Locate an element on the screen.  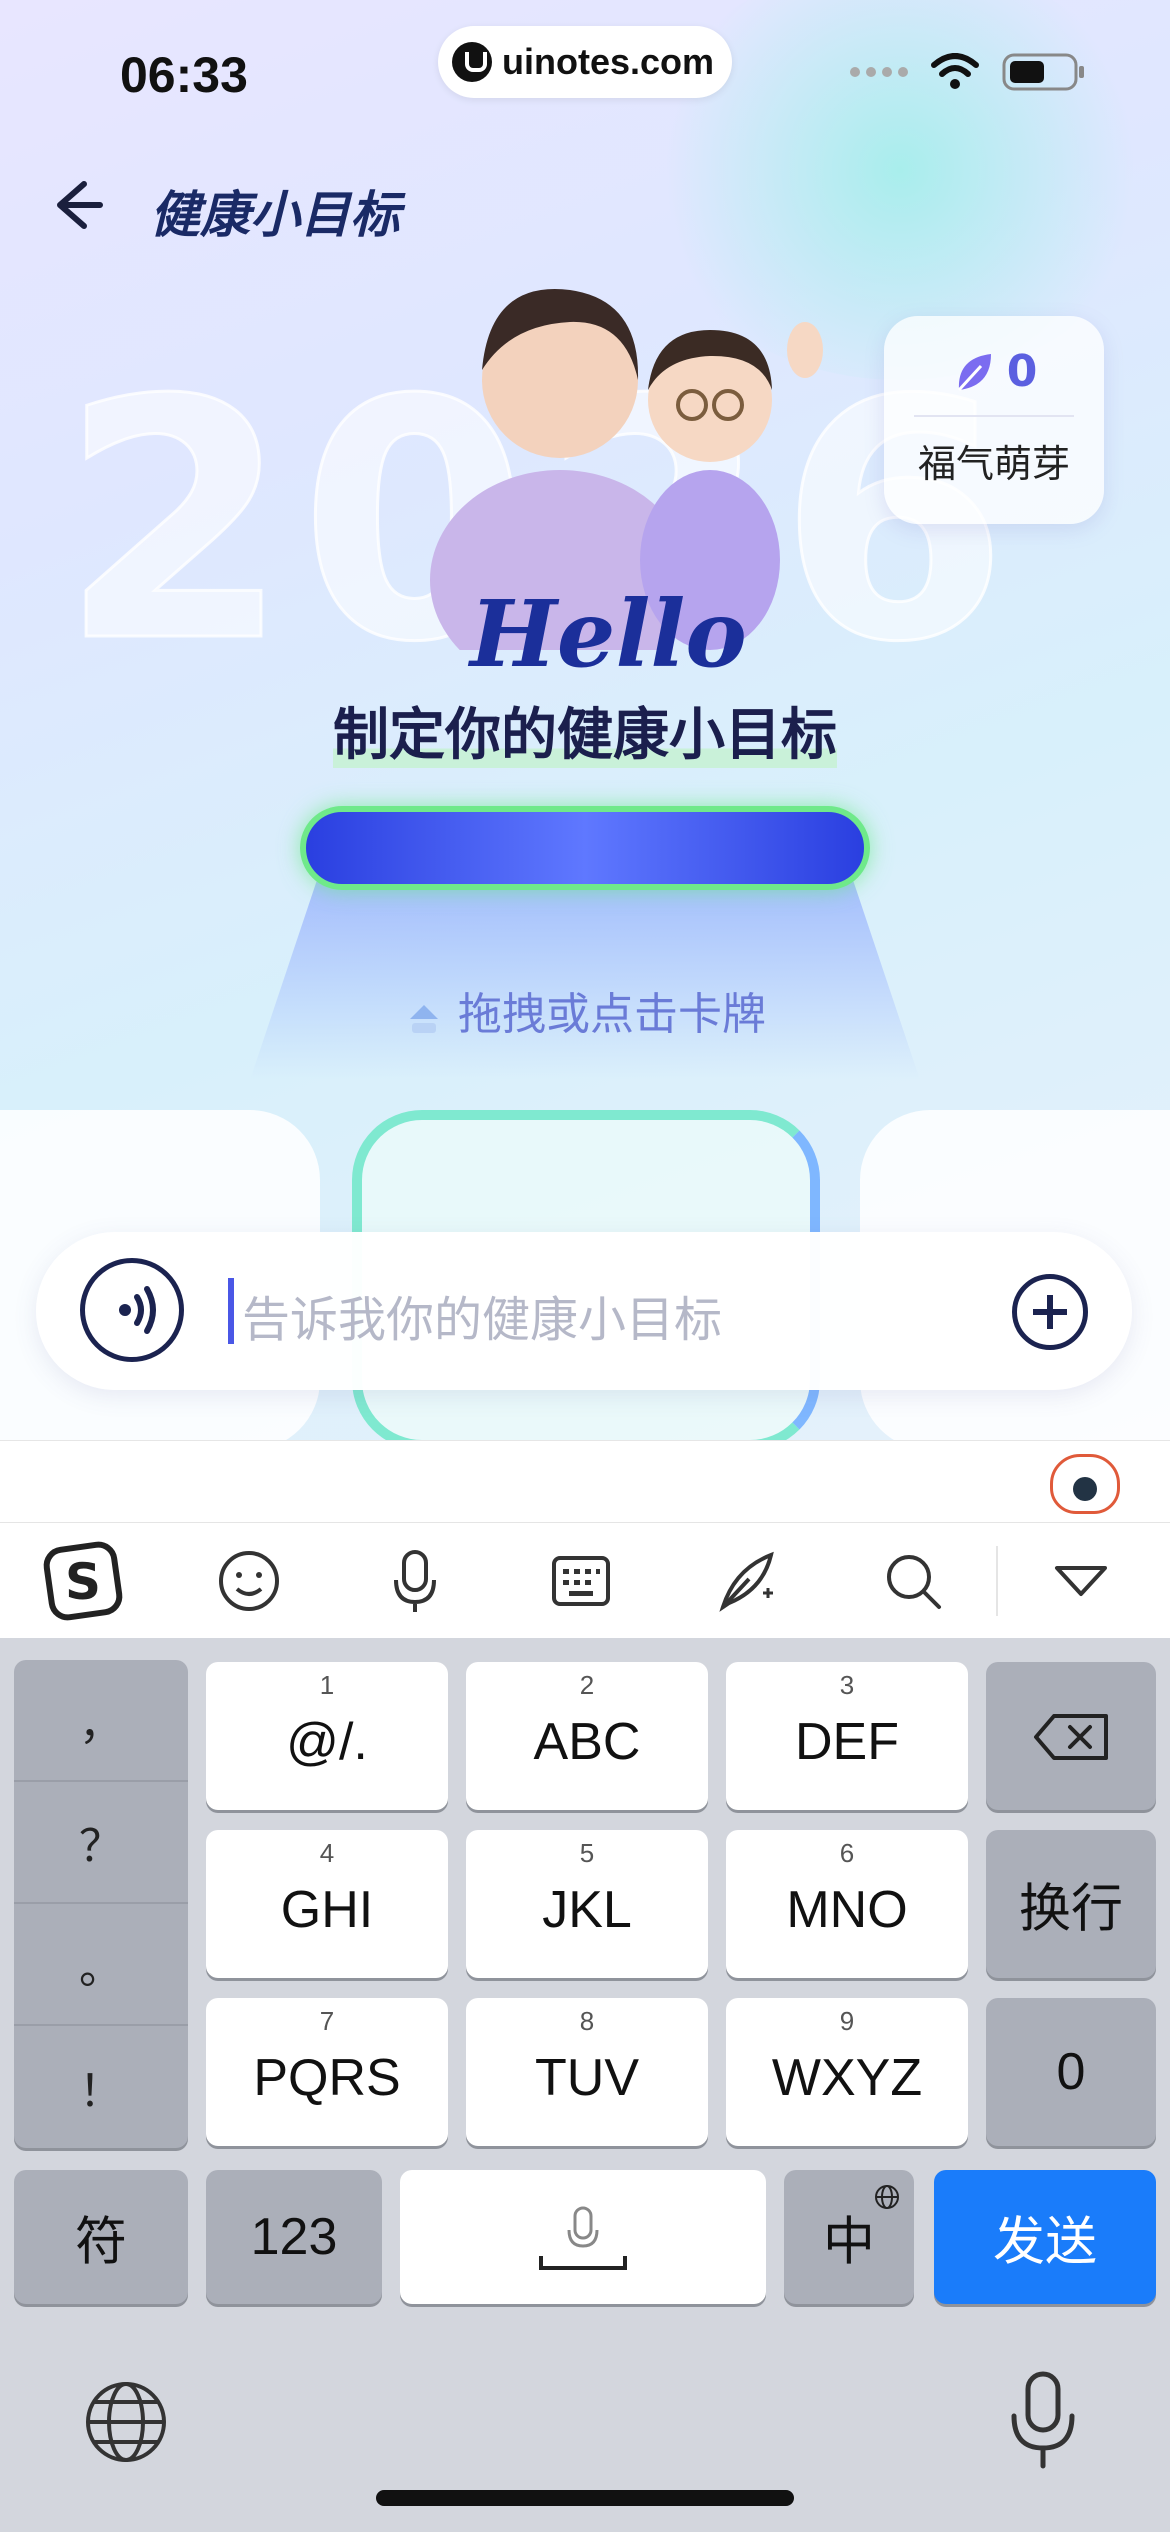
key-number: 7 is located at coordinates (327, 2021).